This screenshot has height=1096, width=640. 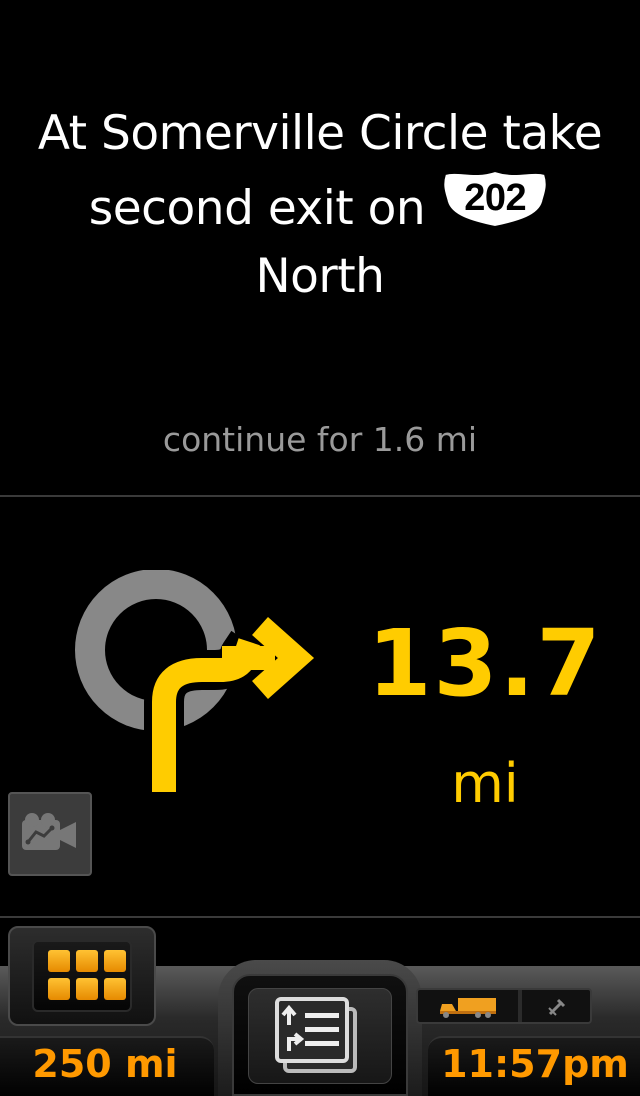 I want to click on current-time: 11:57pm, so click(x=535, y=1064).